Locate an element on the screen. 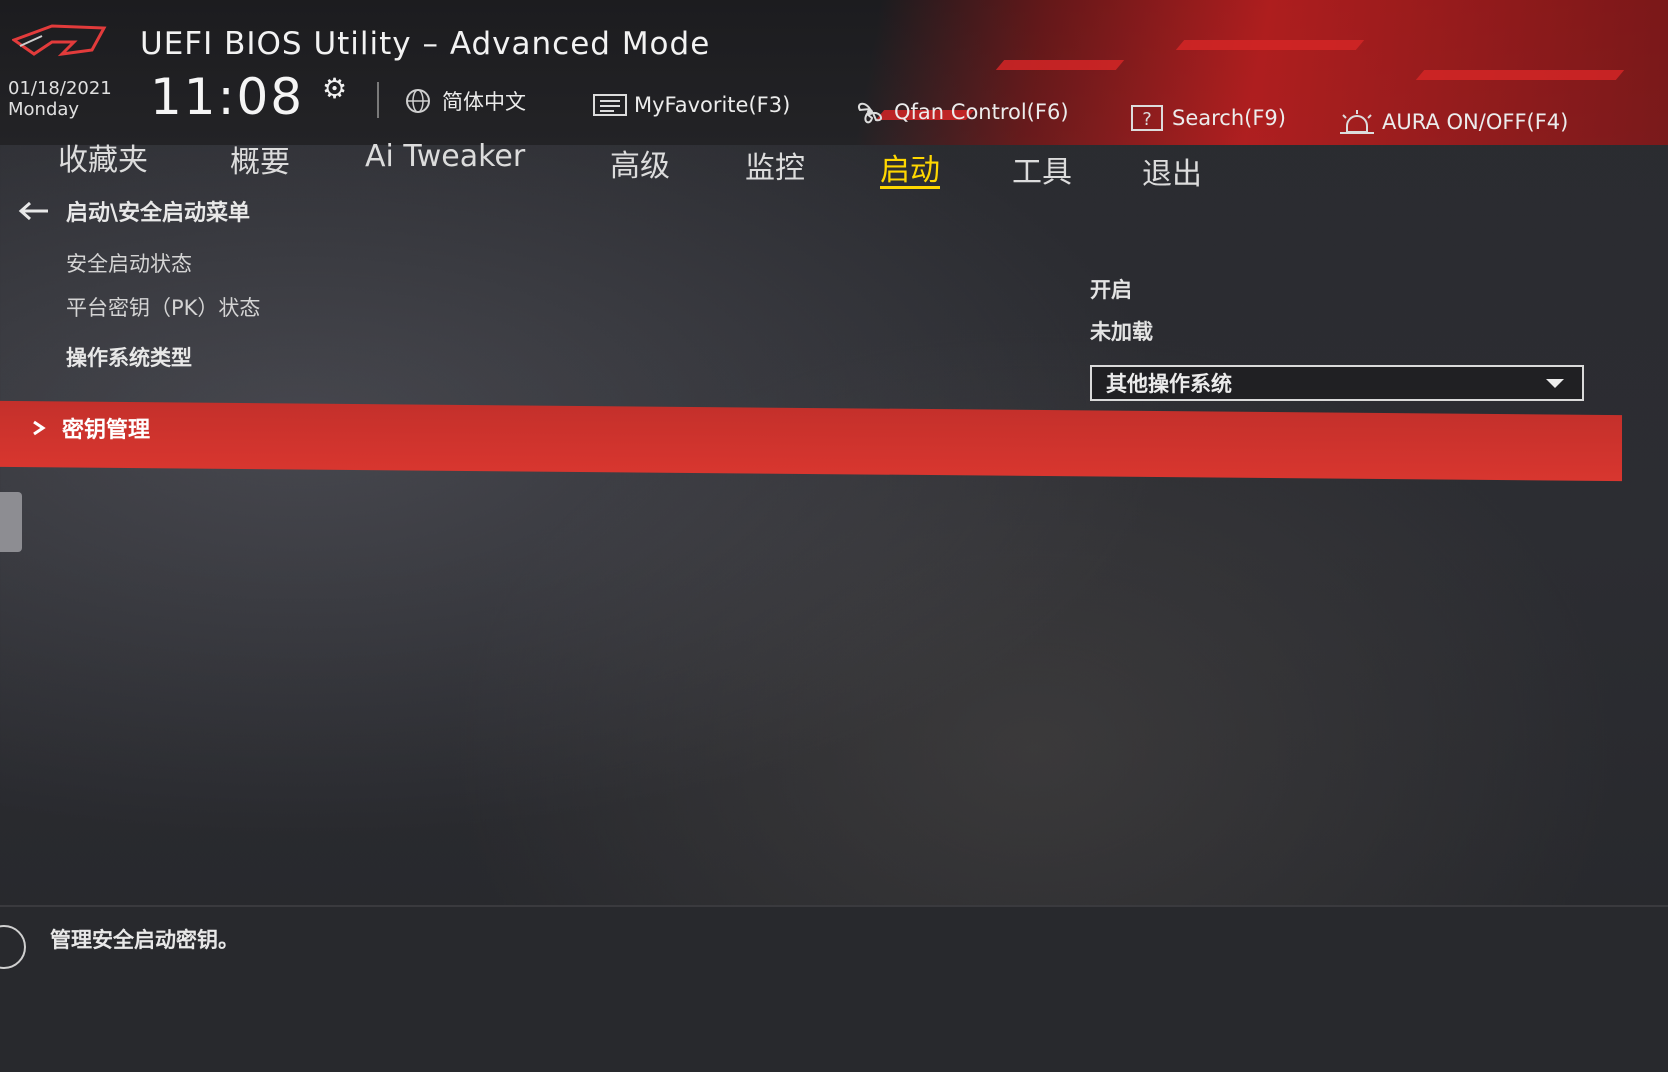 Image resolution: width=1668 pixels, height=1072 pixels. search-button: ? Search(F9) is located at coordinates (1208, 118).